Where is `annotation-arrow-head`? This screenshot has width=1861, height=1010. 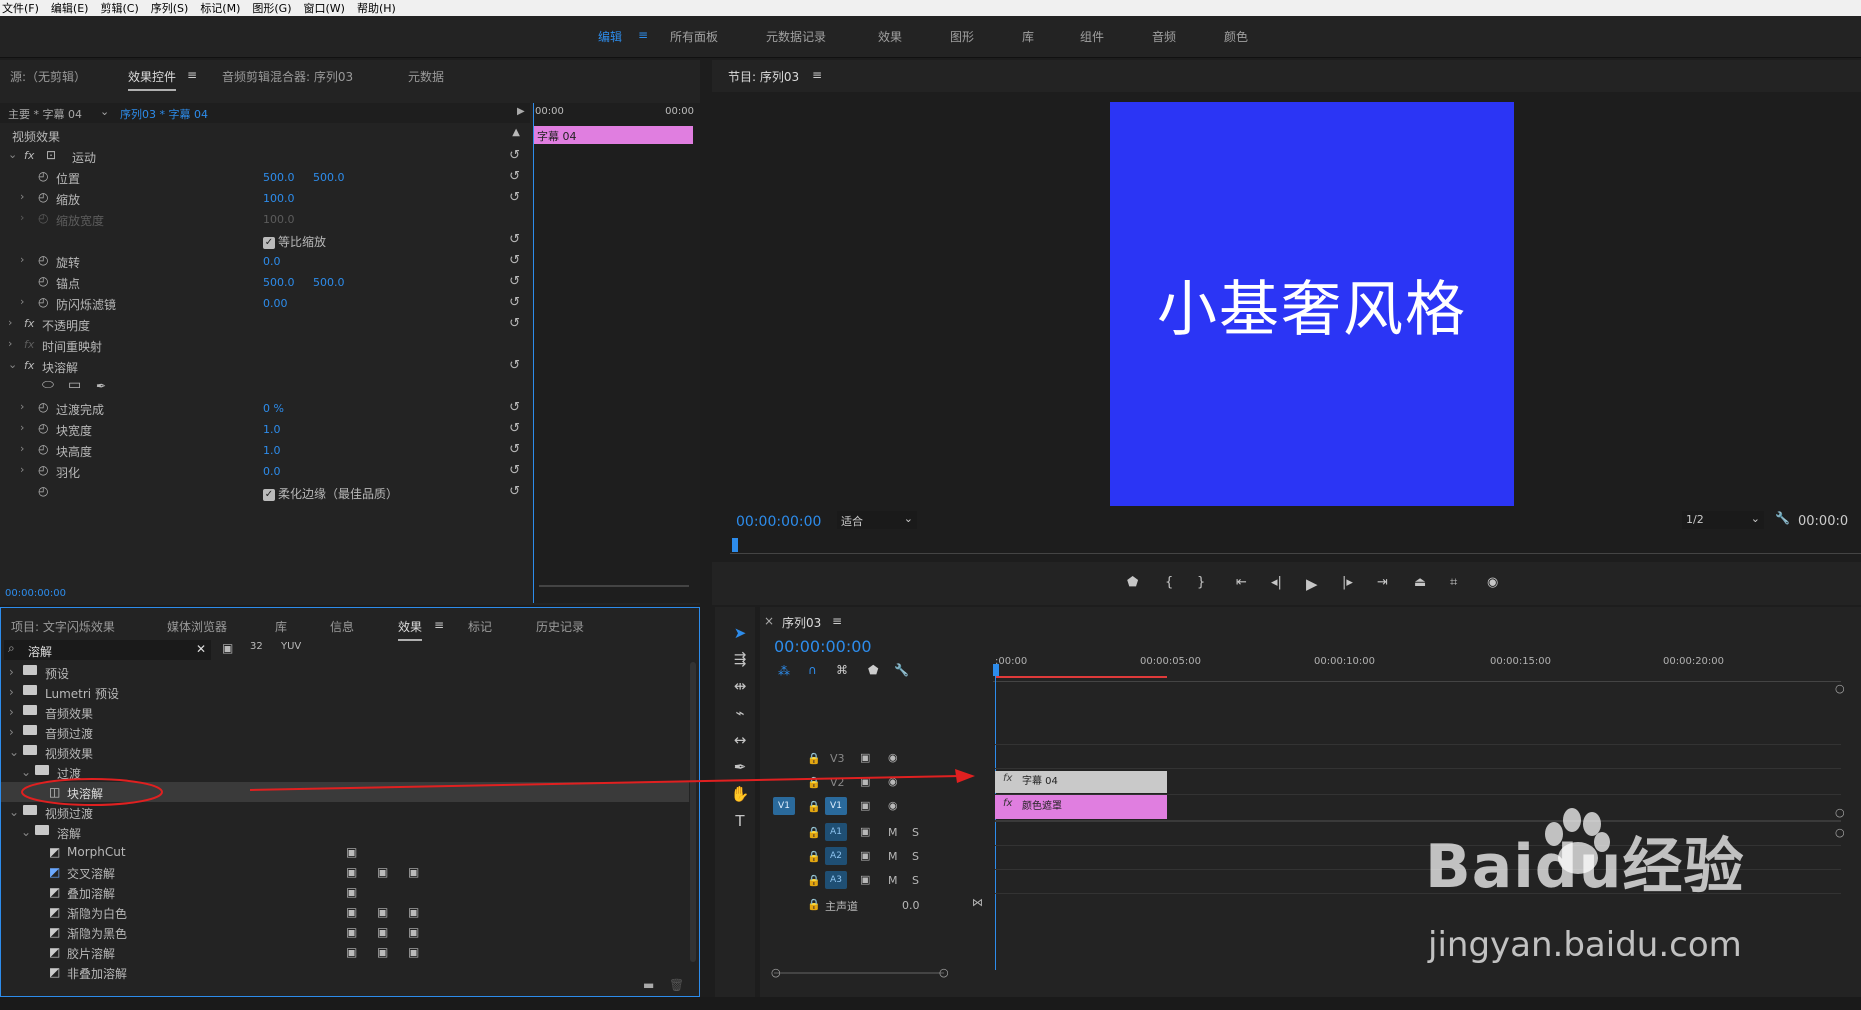
annotation-arrow-head is located at coordinates (965, 776).